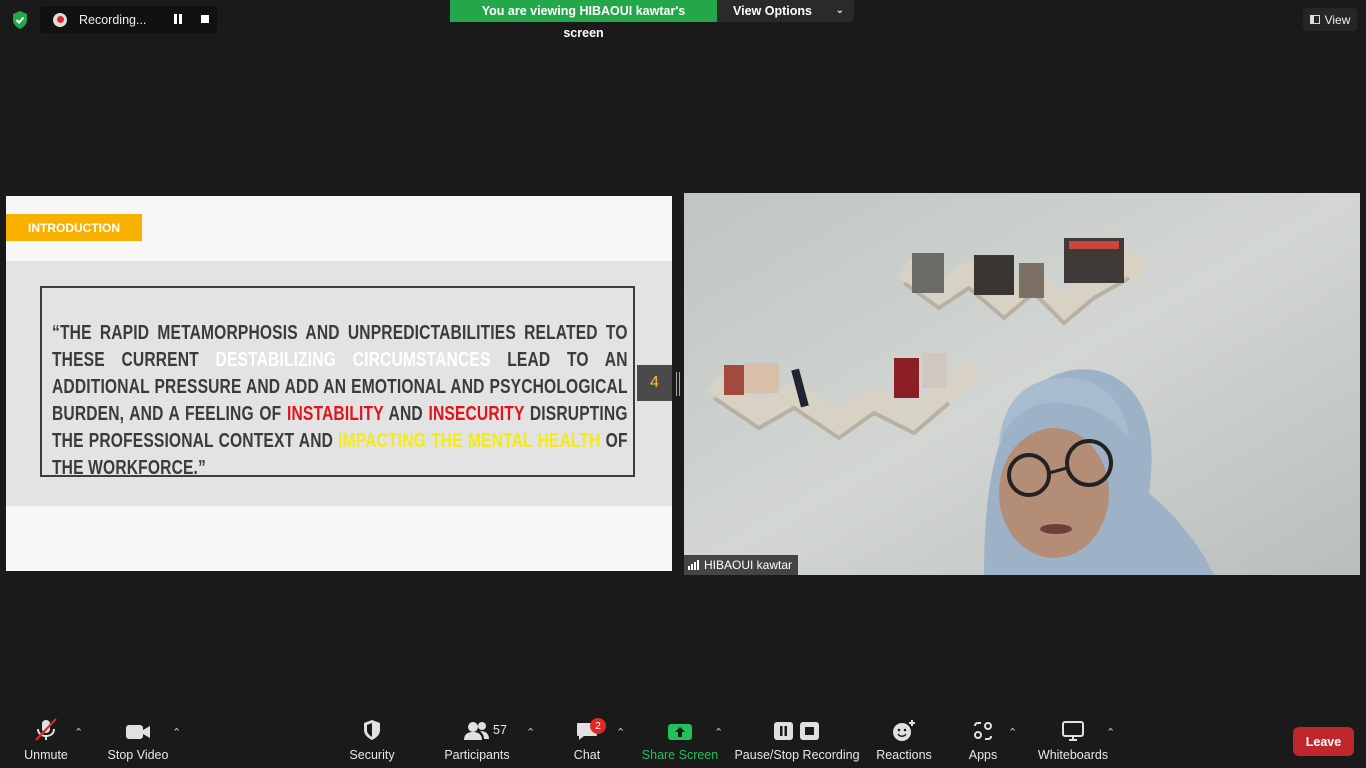  I want to click on participant-name: HIBAOUI kawtar, so click(748, 565).